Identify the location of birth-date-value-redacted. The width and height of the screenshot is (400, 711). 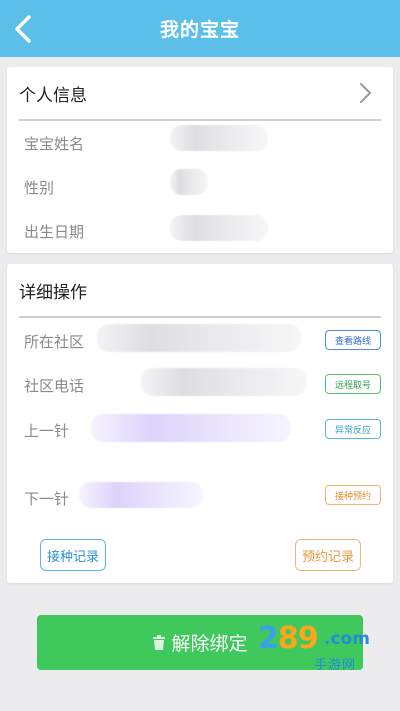
(219, 228).